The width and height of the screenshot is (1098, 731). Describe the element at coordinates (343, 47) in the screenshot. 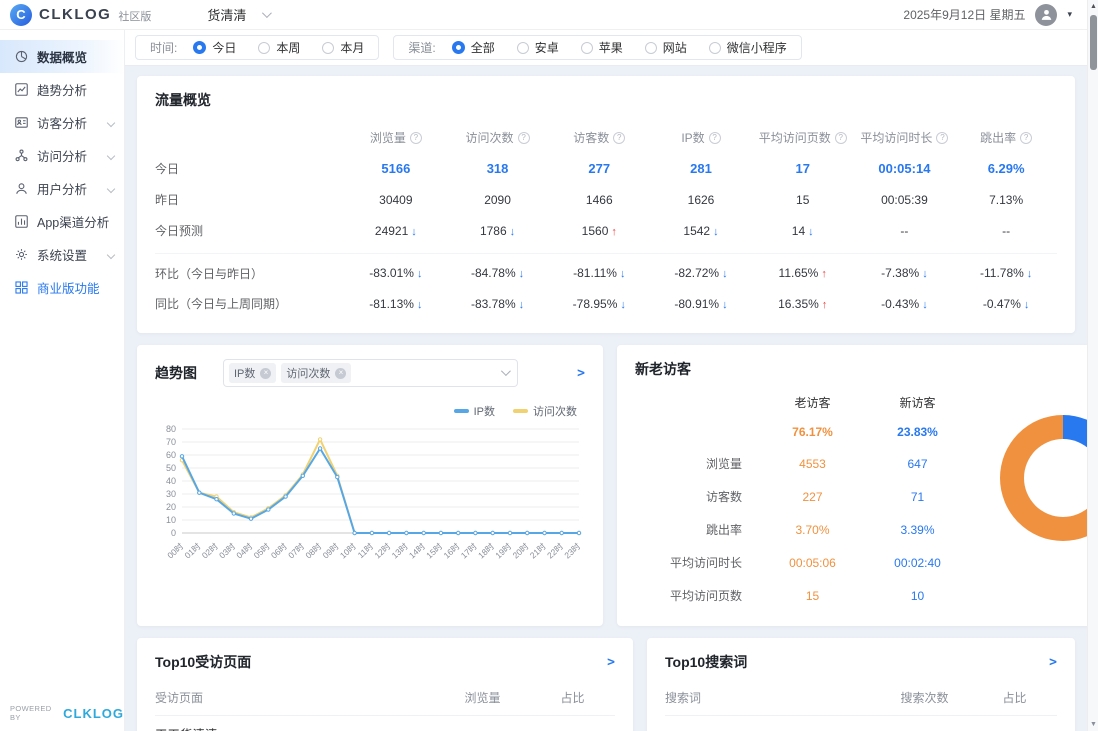

I see `time-filter-option-3: 本月` at that location.